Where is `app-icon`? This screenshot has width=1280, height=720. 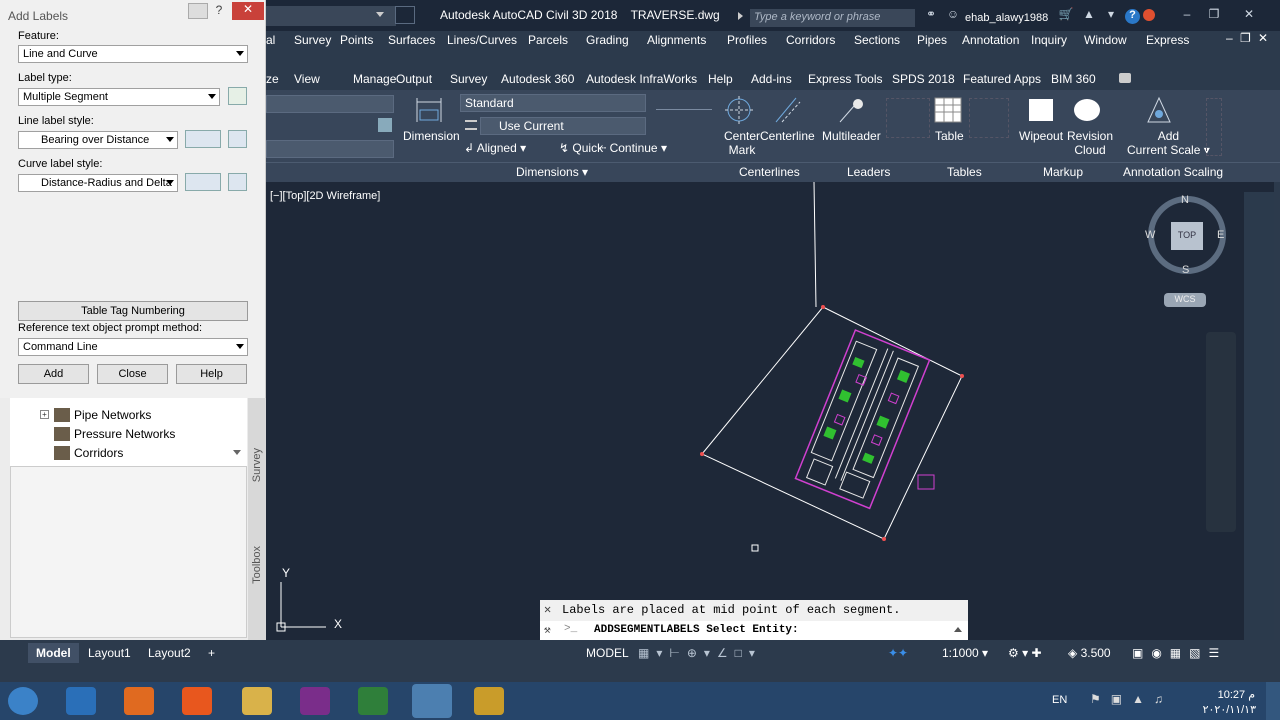
app-icon is located at coordinates (315, 701).